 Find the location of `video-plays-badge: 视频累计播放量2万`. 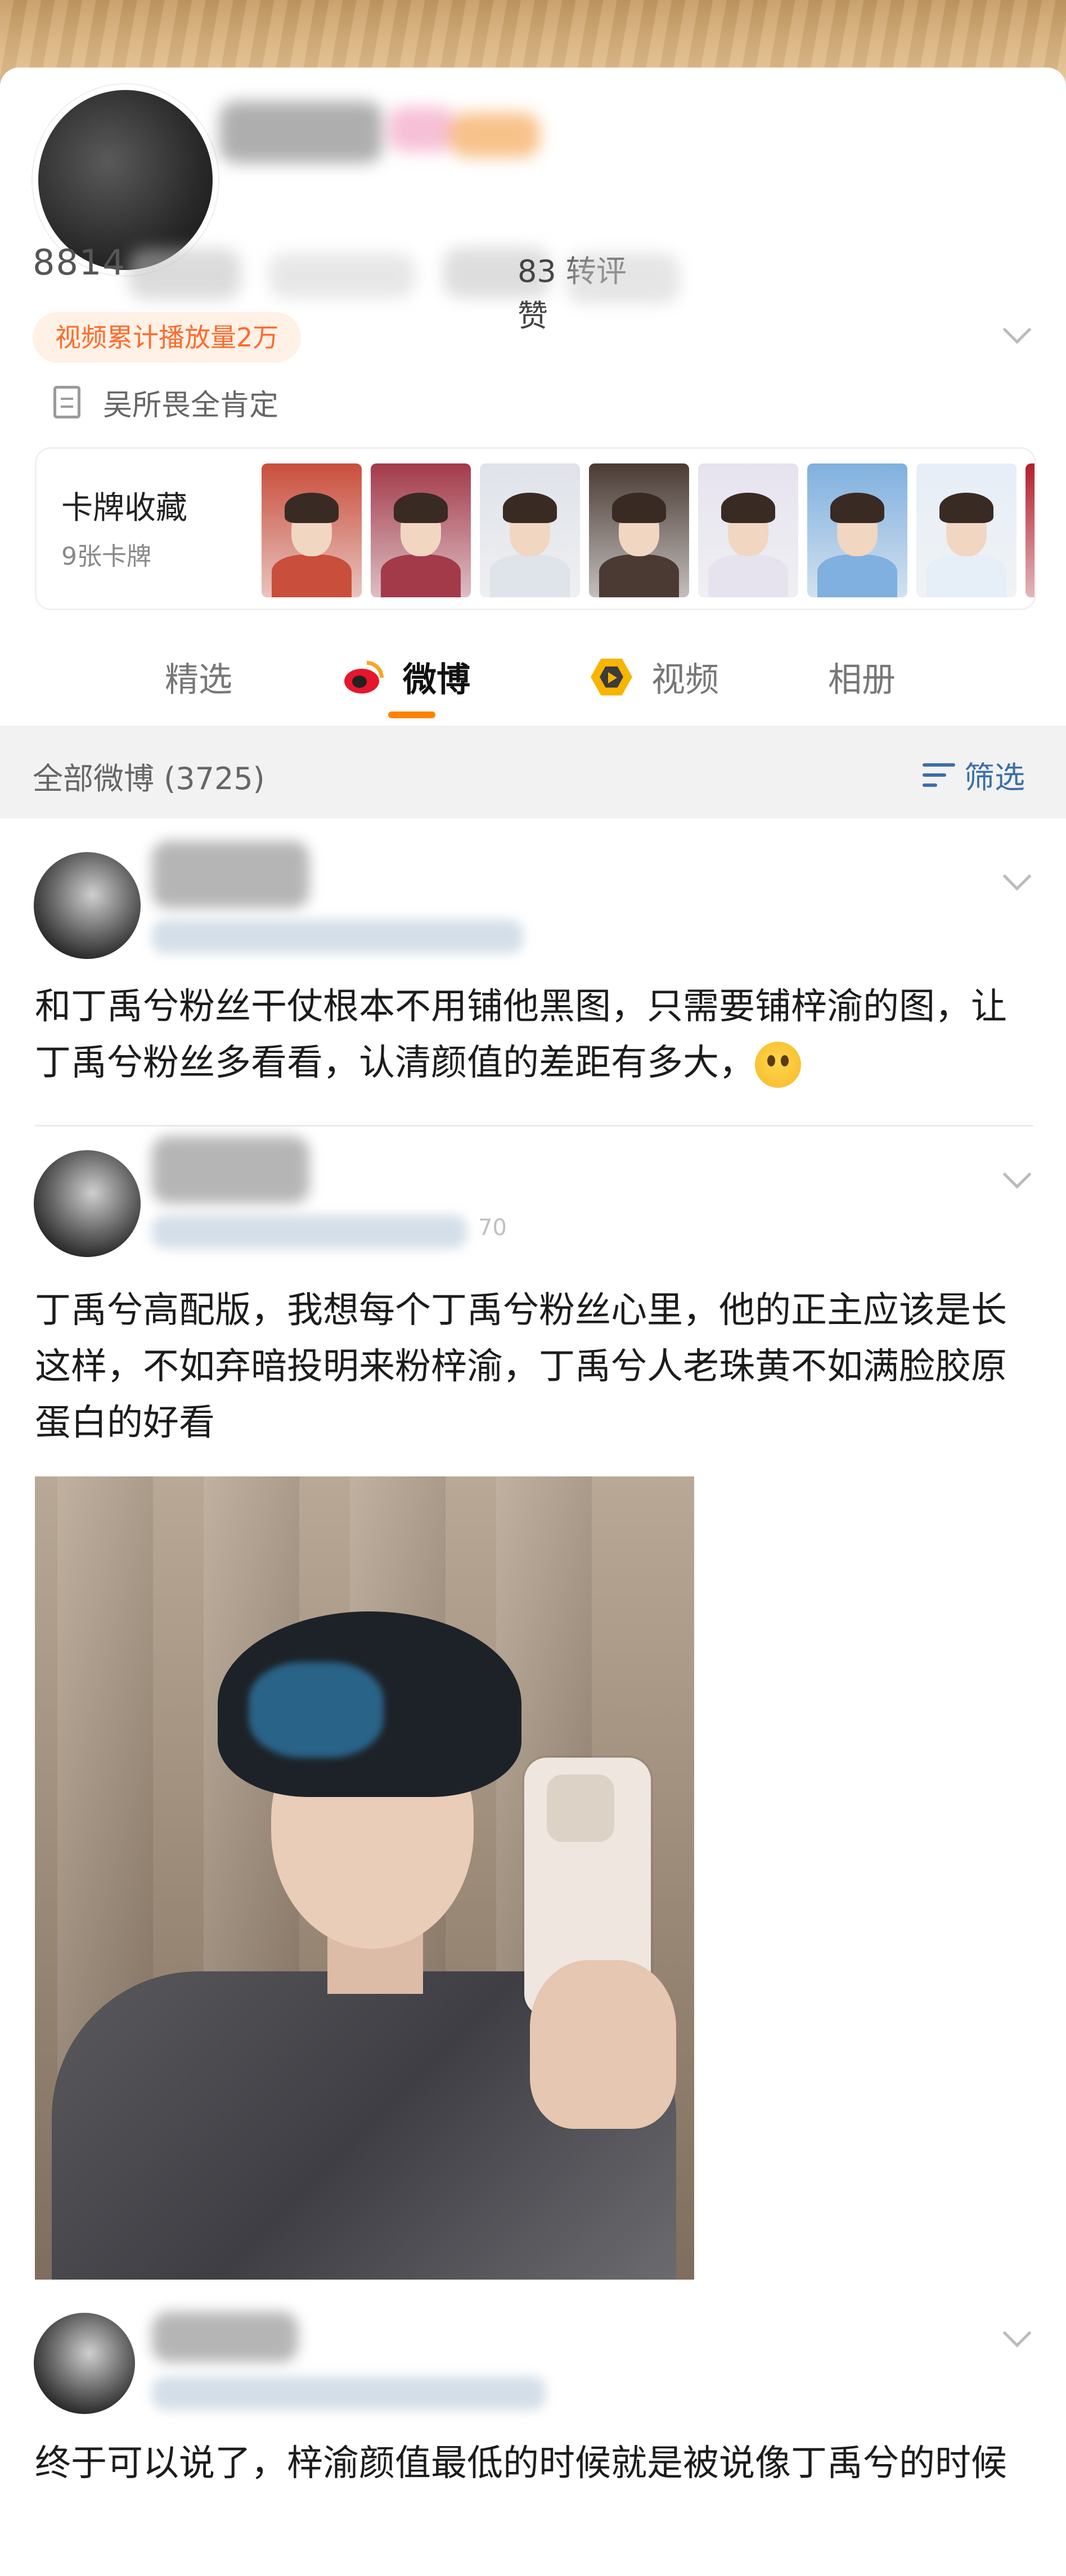

video-plays-badge: 视频累计播放量2万 is located at coordinates (167, 338).